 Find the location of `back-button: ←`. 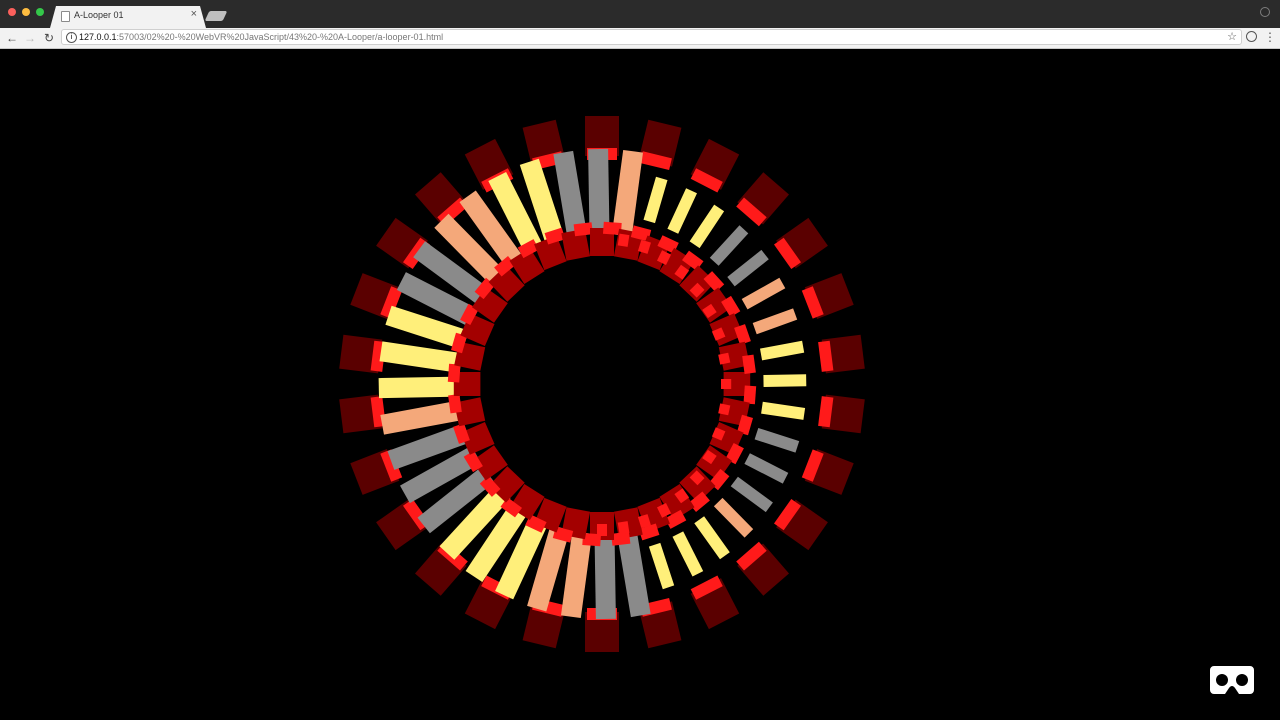

back-button: ← is located at coordinates (12, 38).